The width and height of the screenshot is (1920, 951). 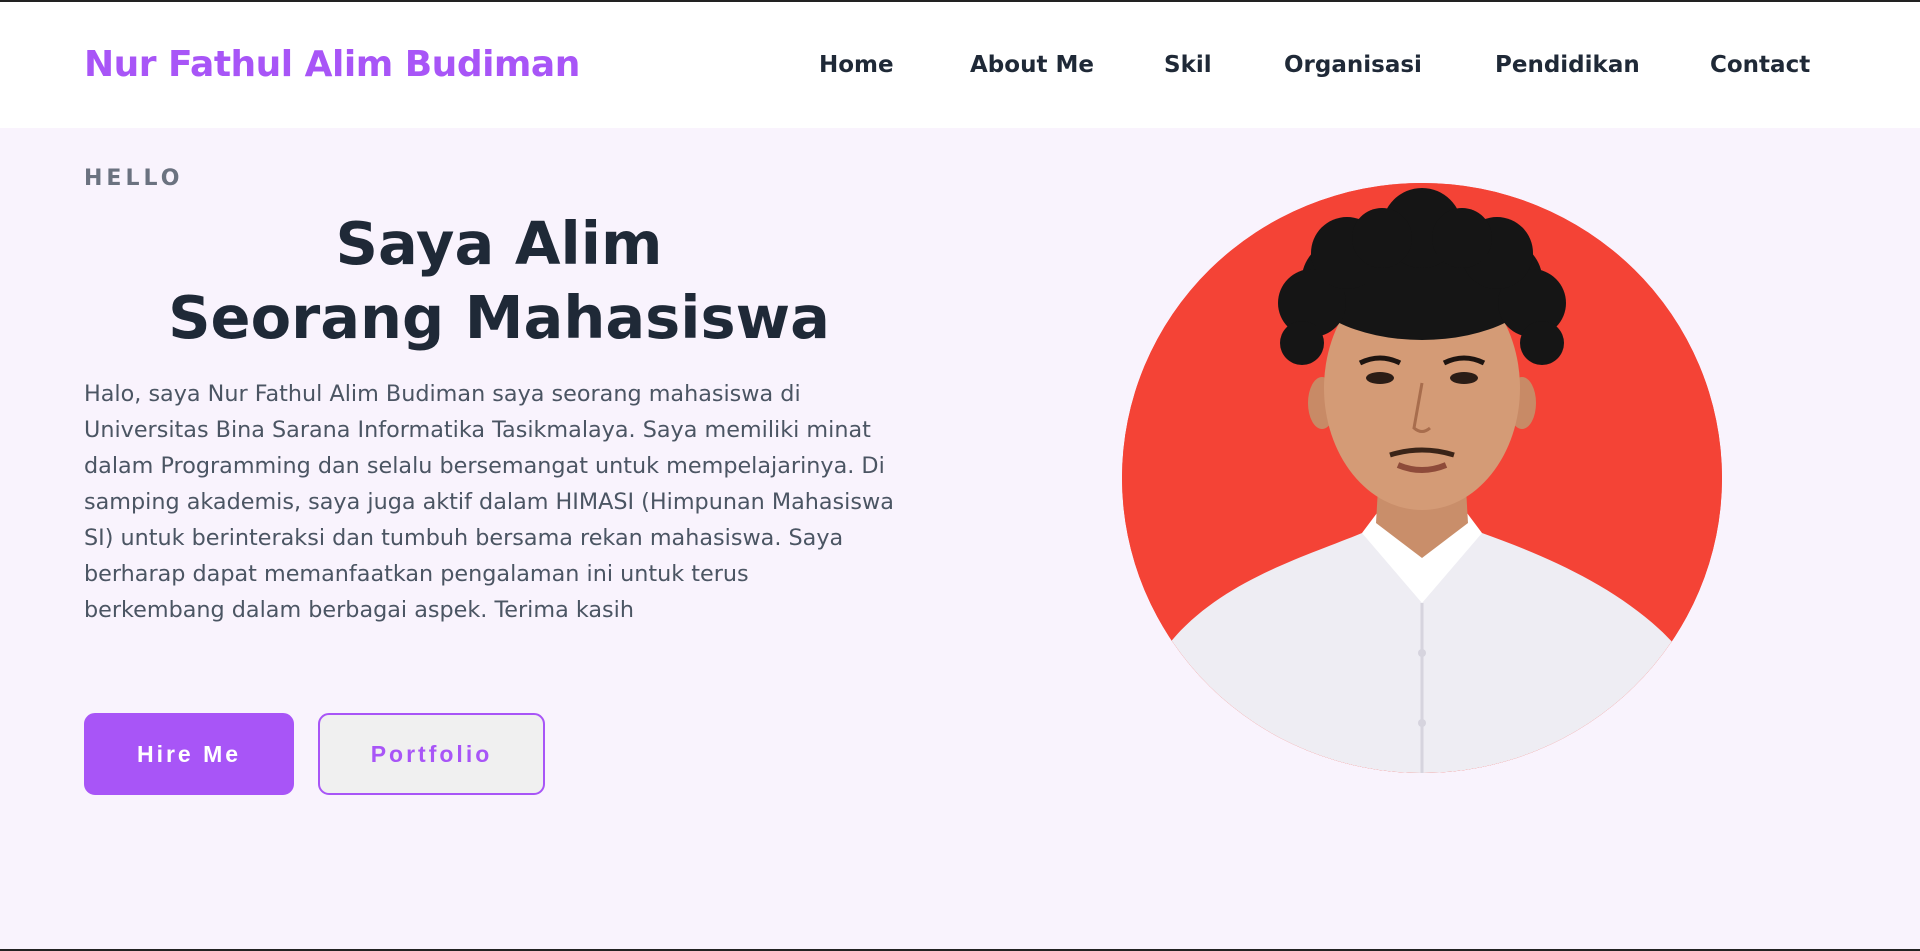 What do you see at coordinates (134, 178) in the screenshot?
I see `hero-greeting: HELLO` at bounding box center [134, 178].